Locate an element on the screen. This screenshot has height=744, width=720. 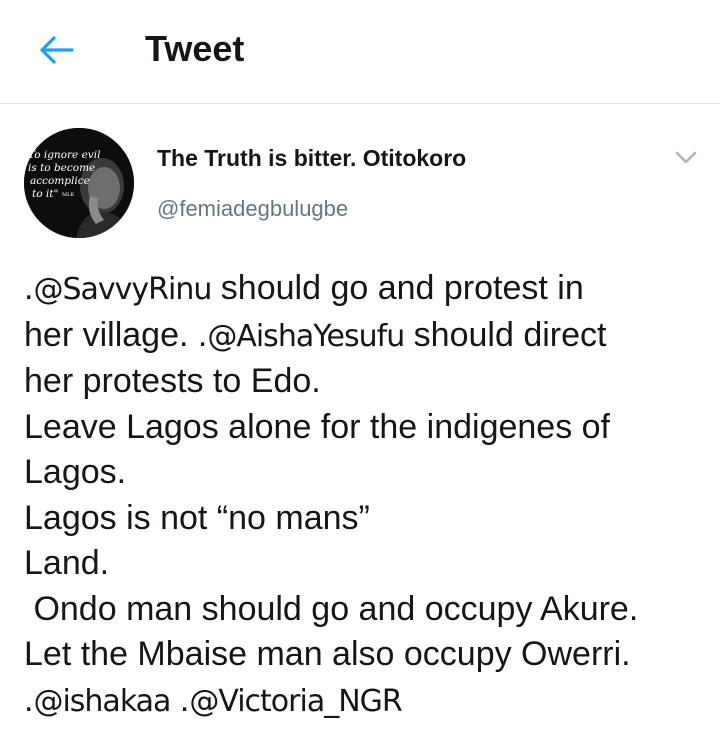
author-handle: @femiadegbulugbe is located at coordinates (252, 209).